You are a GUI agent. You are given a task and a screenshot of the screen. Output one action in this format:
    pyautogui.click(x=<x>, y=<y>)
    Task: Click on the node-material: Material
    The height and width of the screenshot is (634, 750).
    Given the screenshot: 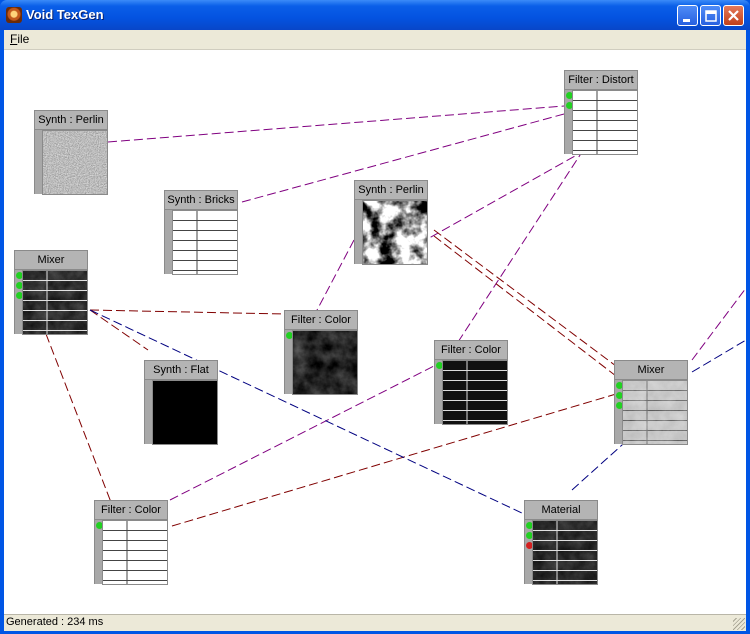 What is the action you would take?
    pyautogui.click(x=561, y=542)
    